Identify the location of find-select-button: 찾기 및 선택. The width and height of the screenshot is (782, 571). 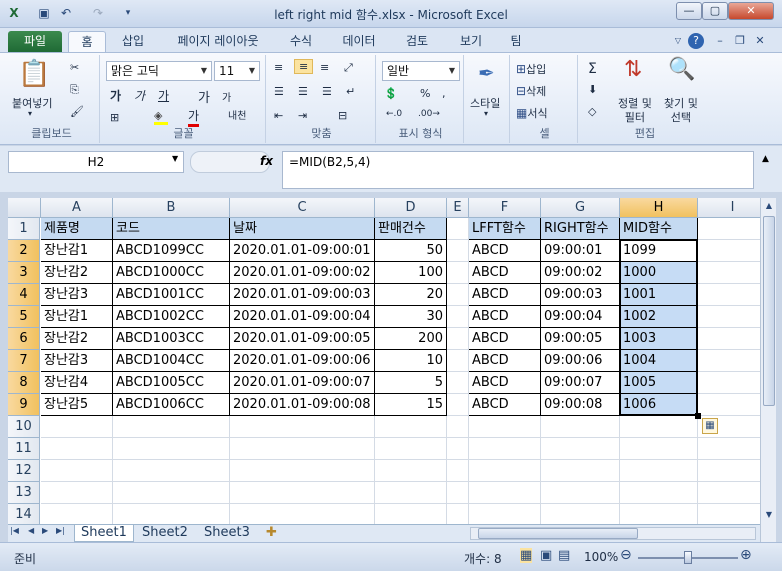
(681, 111).